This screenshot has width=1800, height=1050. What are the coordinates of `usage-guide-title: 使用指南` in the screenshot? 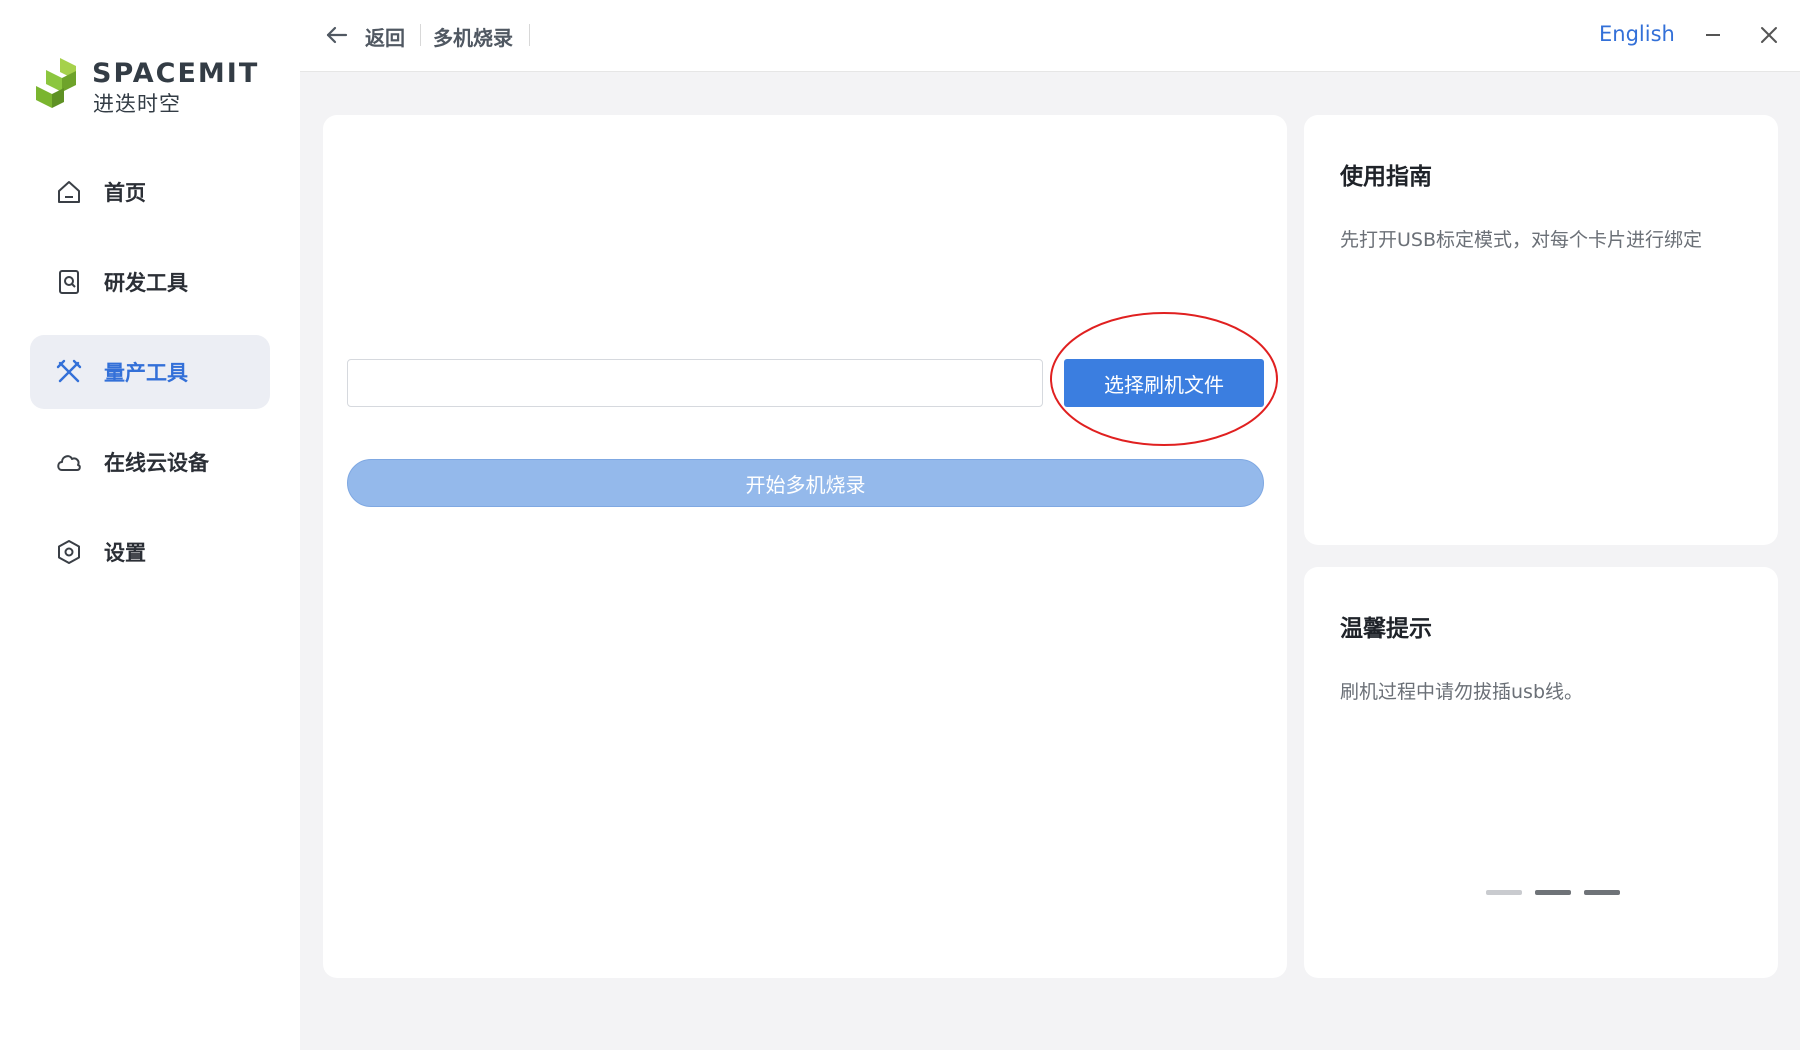 It's located at (1386, 177).